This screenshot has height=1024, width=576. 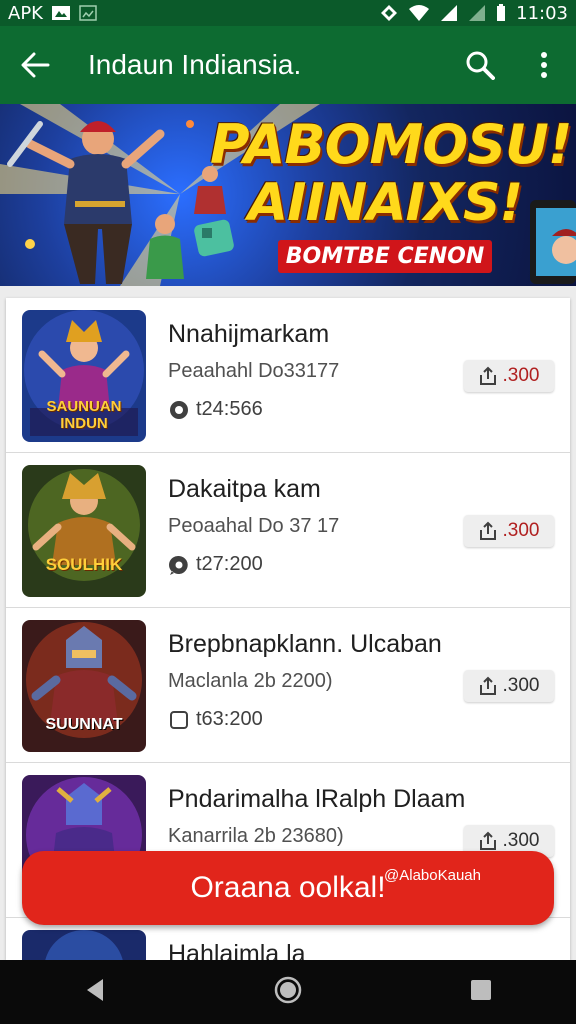 What do you see at coordinates (244, 489) in the screenshot?
I see `item-name: Dakaitpa kam` at bounding box center [244, 489].